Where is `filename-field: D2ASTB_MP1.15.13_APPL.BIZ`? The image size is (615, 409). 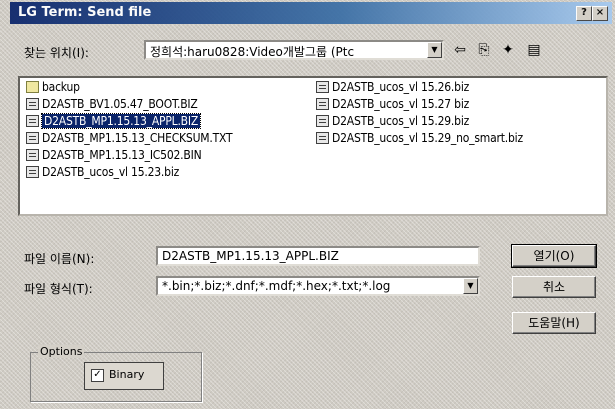
filename-field: D2ASTB_MP1.15.13_APPL.BIZ is located at coordinates (318, 256).